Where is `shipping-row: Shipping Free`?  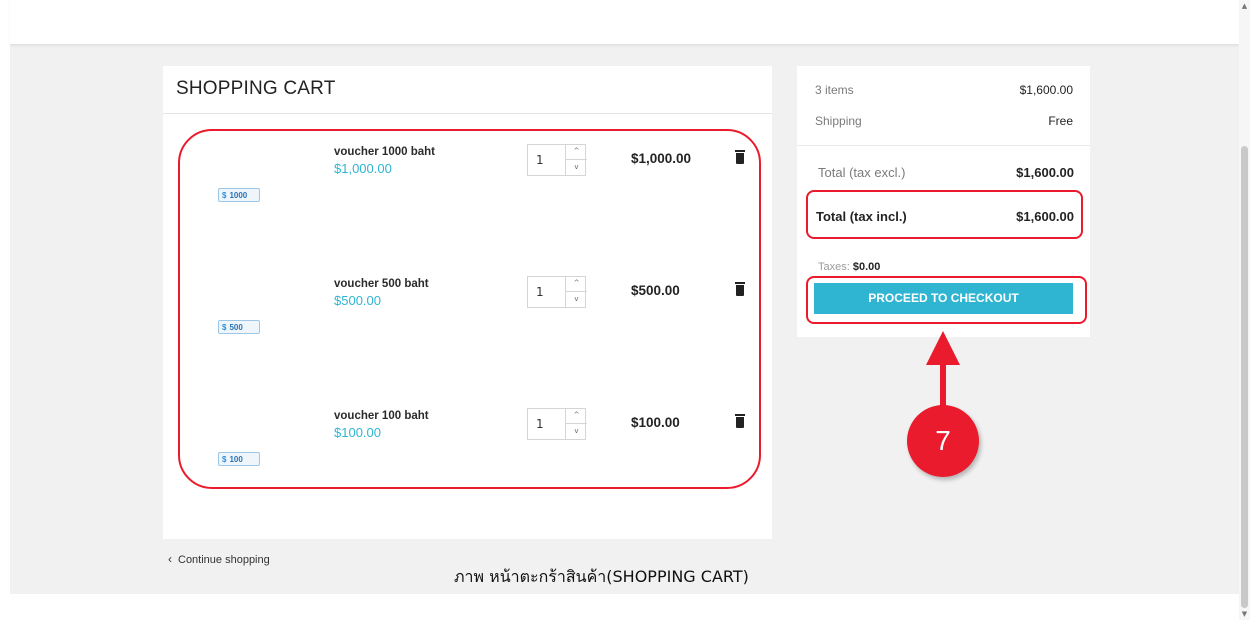 shipping-row: Shipping Free is located at coordinates (944, 121).